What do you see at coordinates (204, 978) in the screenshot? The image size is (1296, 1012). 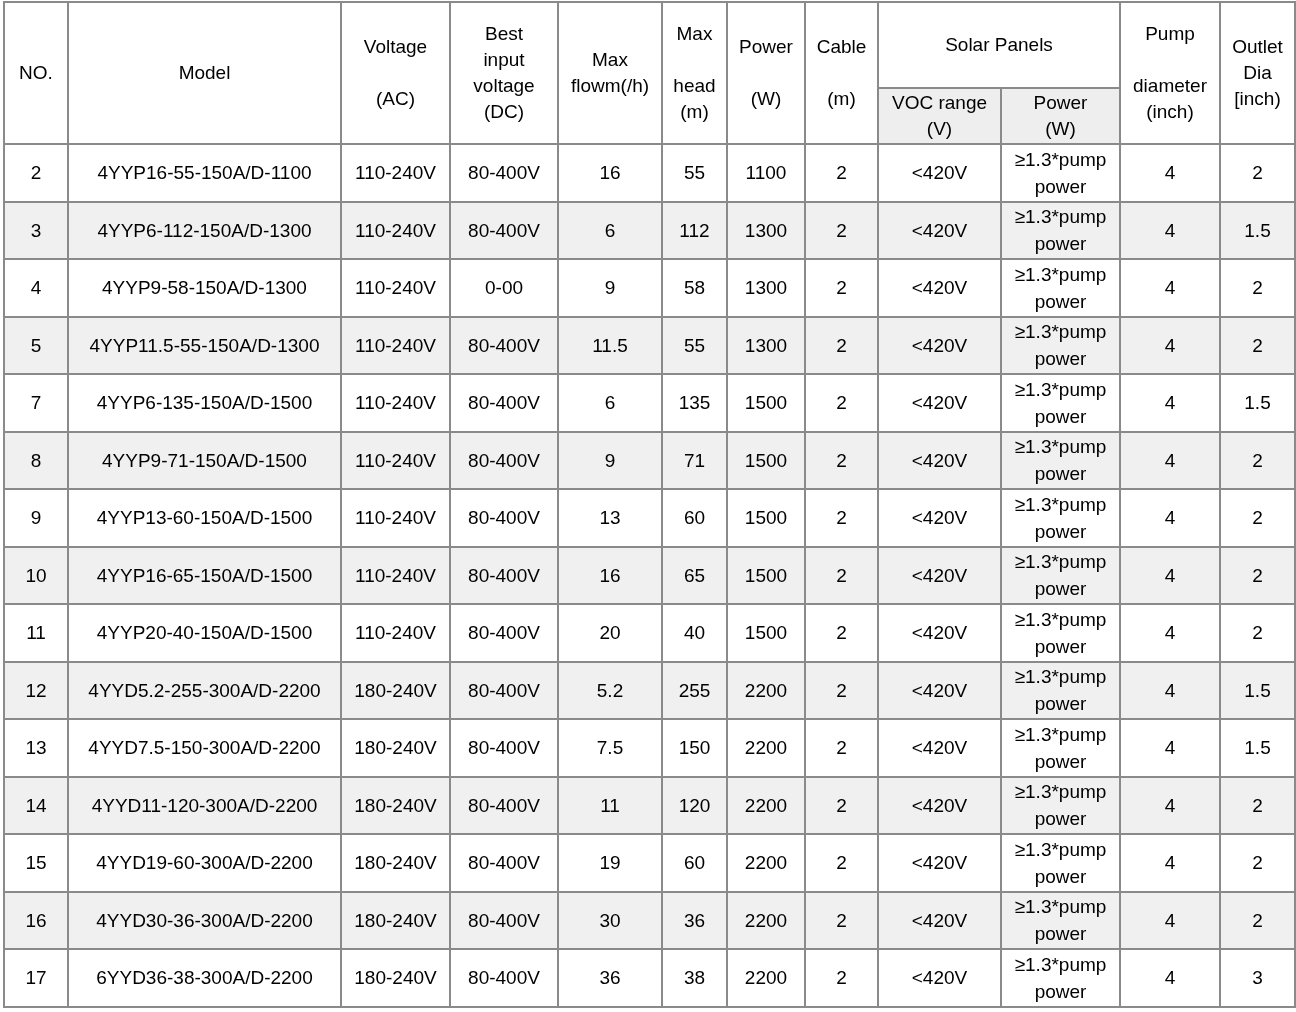 I see `table-cell: 6YYD36-38-300A/D-2200` at bounding box center [204, 978].